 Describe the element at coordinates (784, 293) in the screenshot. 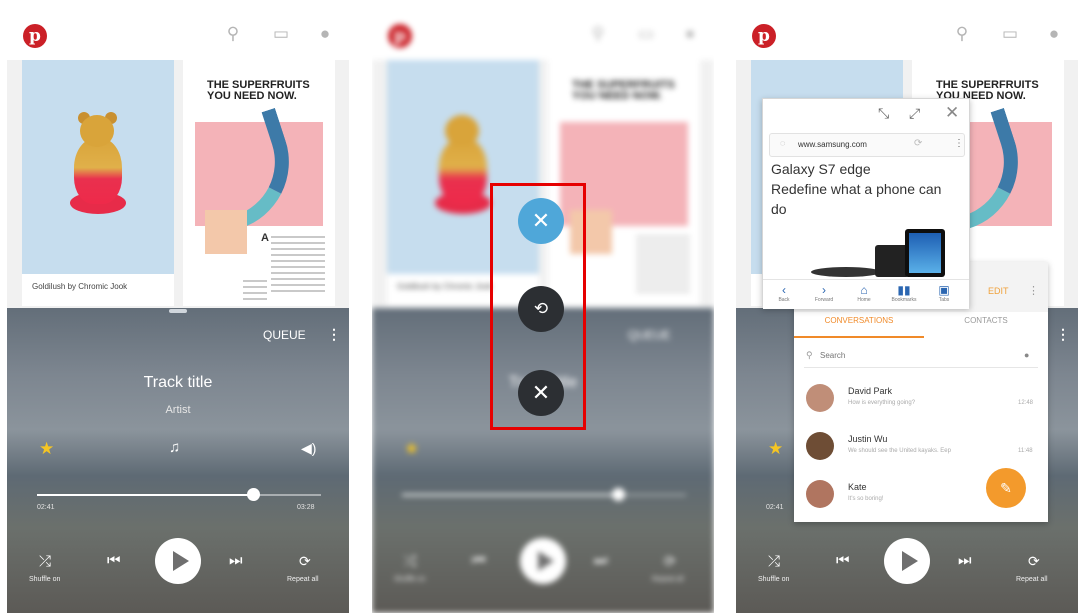

I see `back-button: ‹ Back` at that location.